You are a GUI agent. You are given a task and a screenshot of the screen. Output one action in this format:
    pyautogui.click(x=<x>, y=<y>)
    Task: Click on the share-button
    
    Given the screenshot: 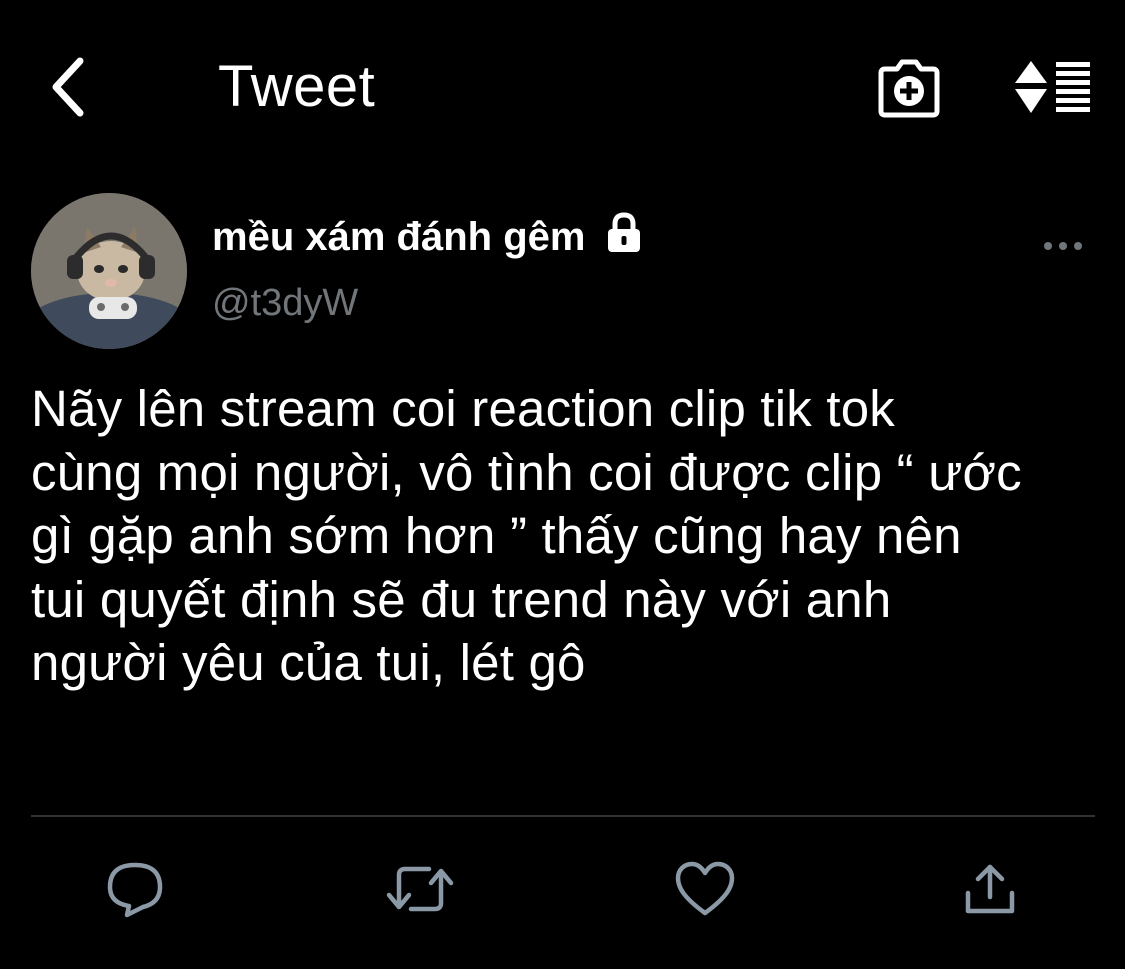 What is the action you would take?
    pyautogui.click(x=990, y=889)
    